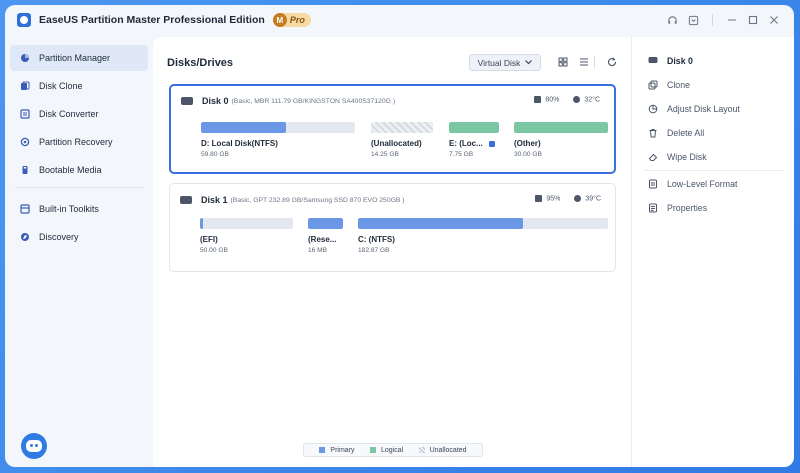 This screenshot has height=473, width=800. Describe the element at coordinates (76, 142) in the screenshot. I see `nav-label: Partition Recovery` at that location.